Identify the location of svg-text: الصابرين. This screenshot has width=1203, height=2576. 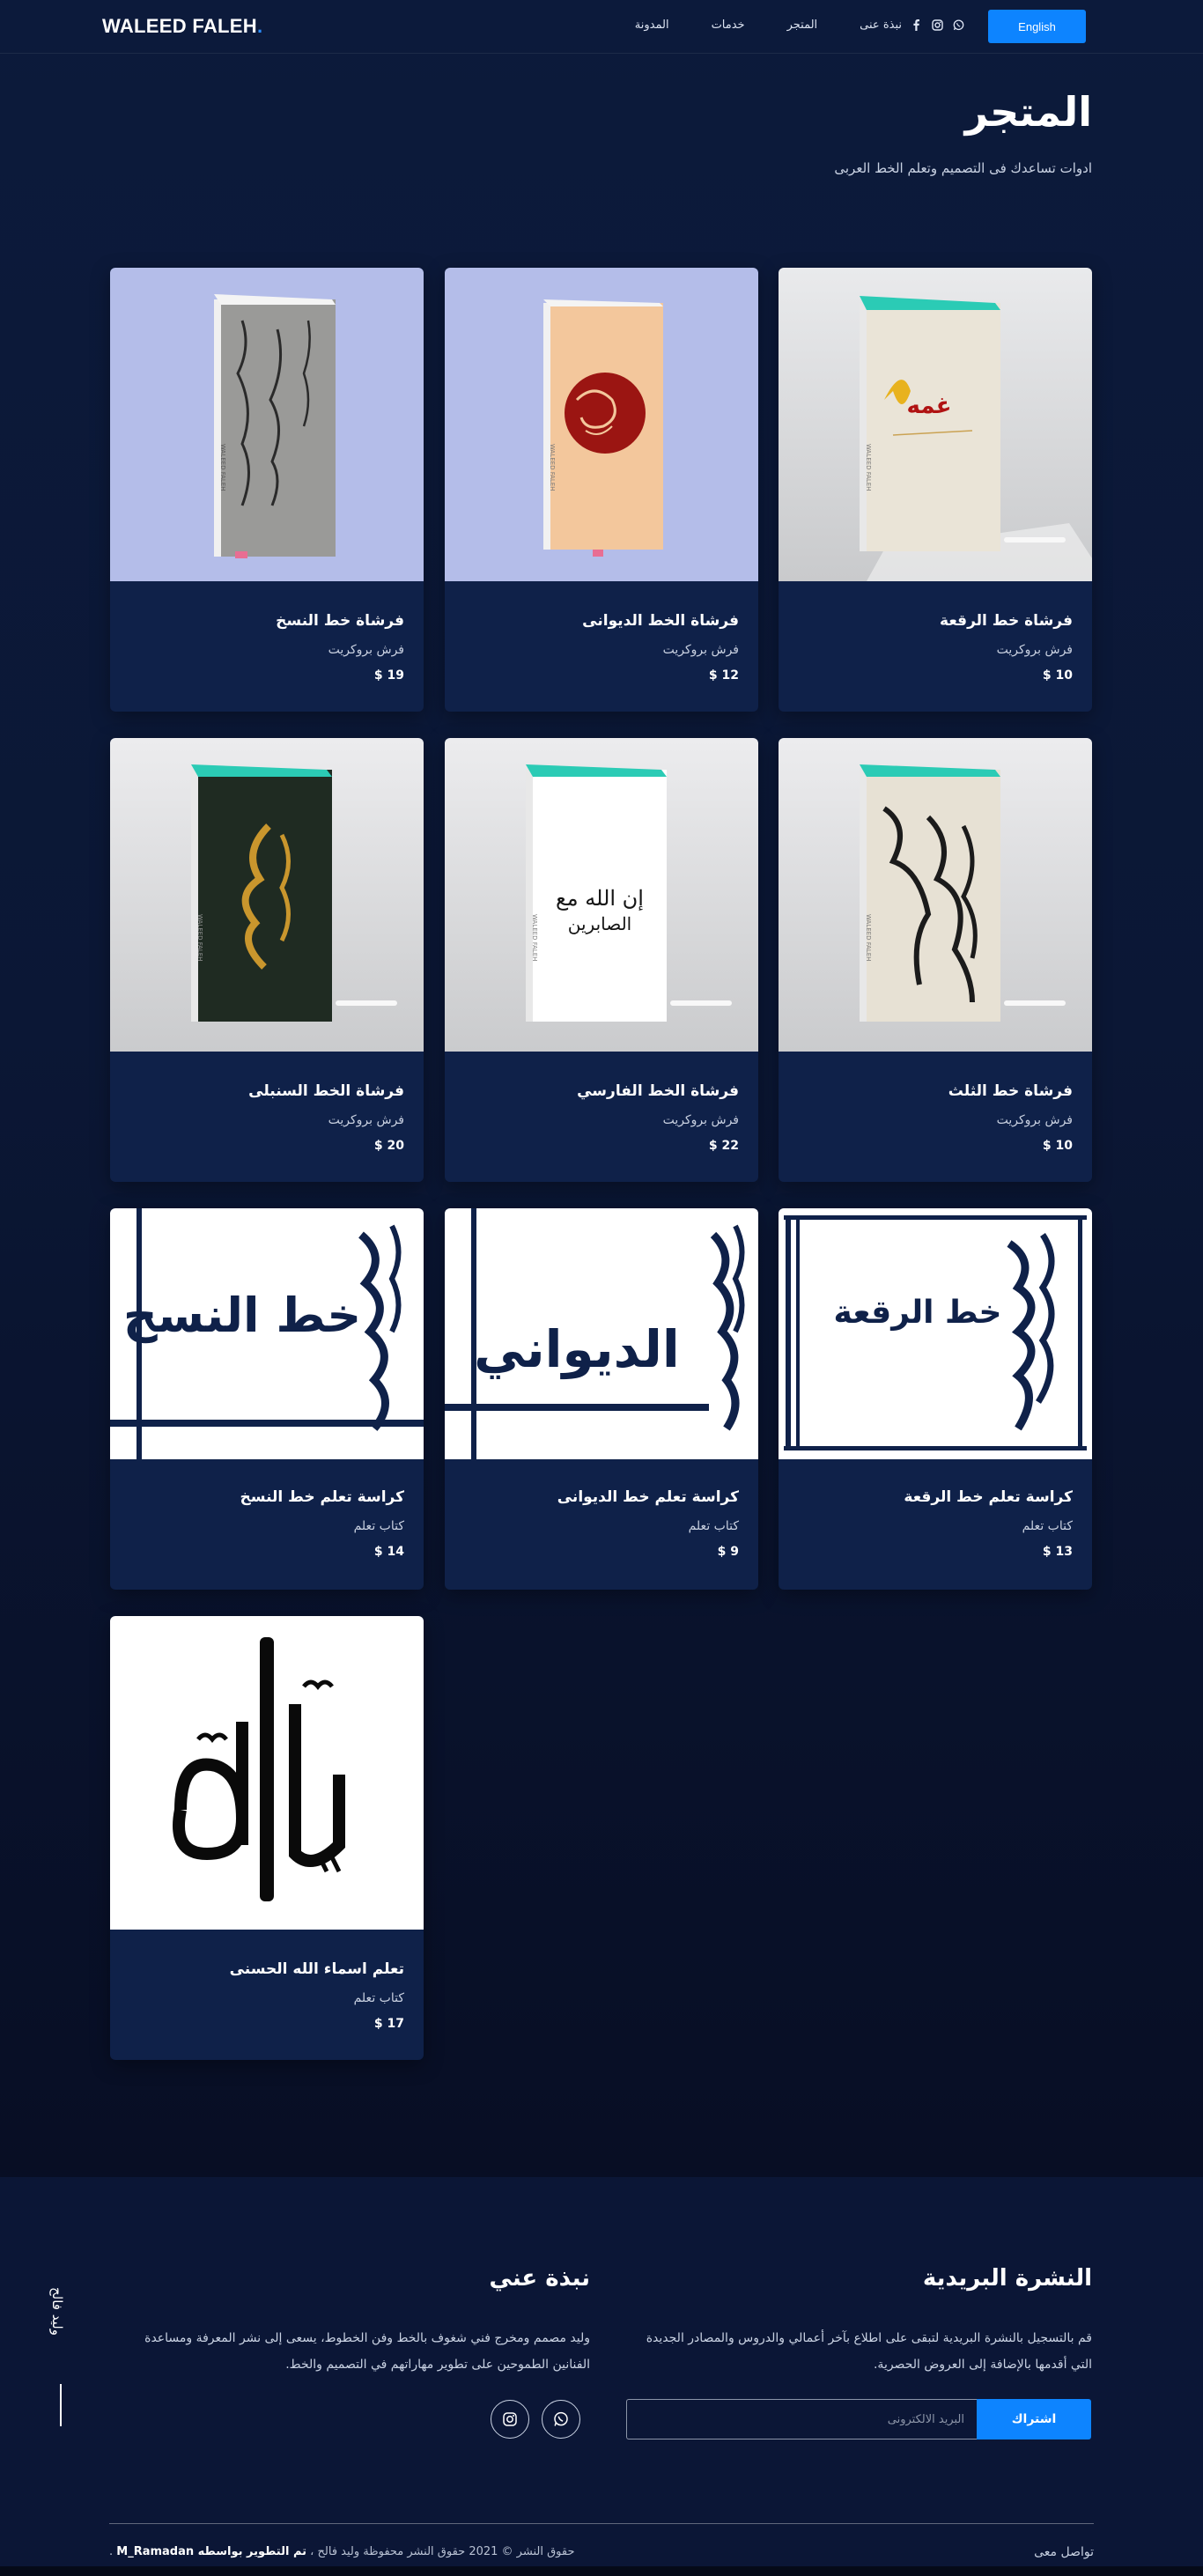
(599, 923).